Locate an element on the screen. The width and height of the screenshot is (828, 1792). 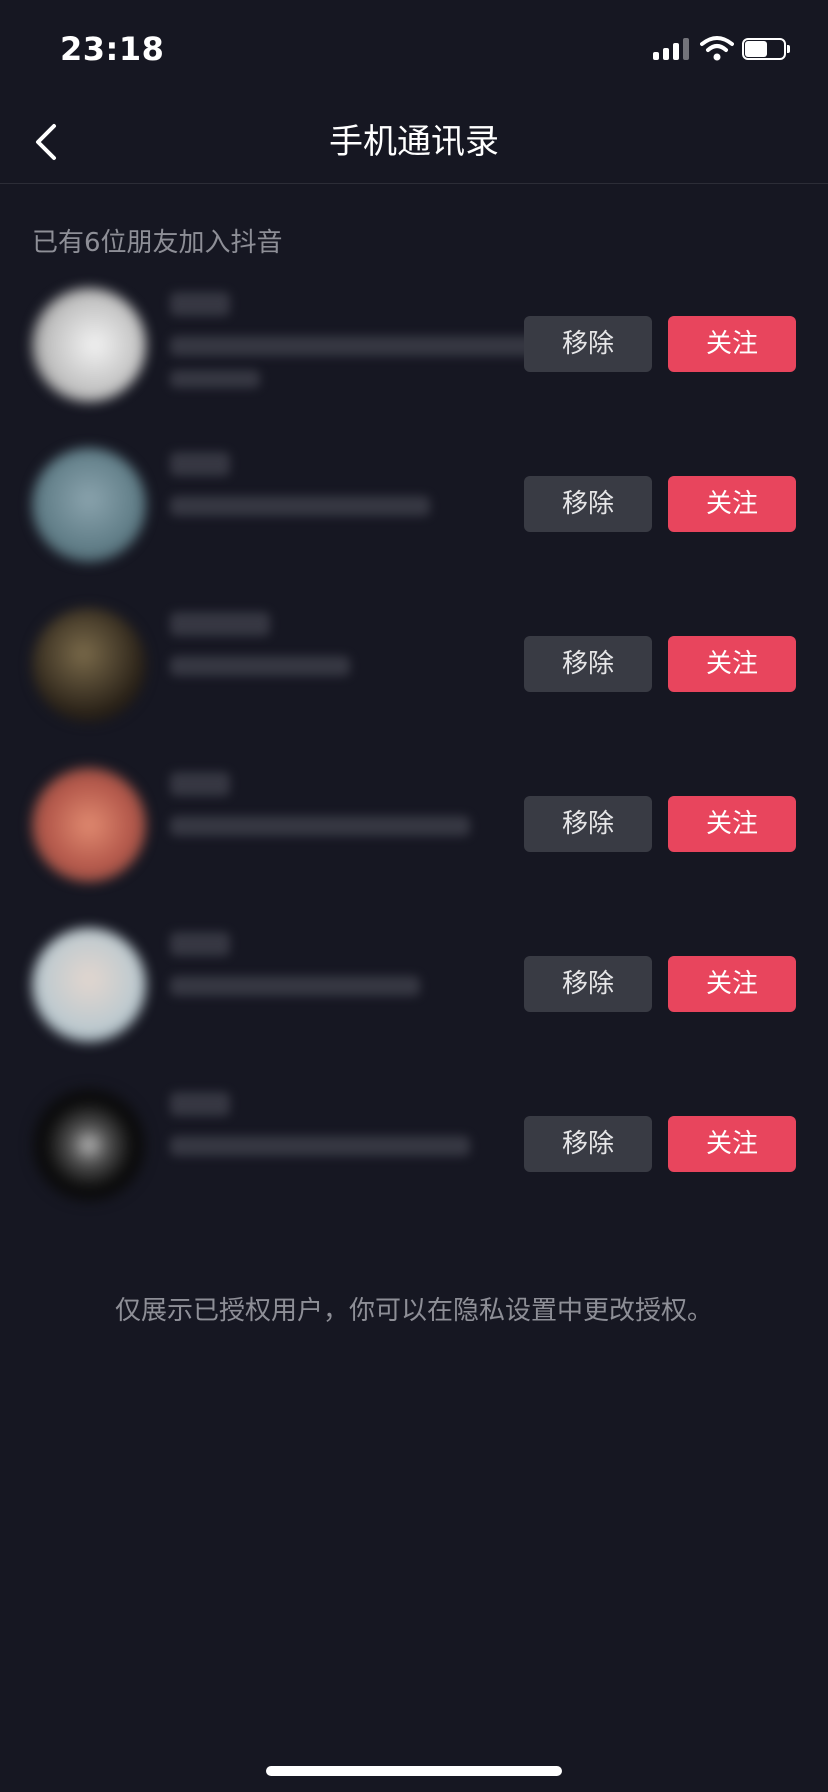
page-title: 手机通讯录 is located at coordinates (414, 142).